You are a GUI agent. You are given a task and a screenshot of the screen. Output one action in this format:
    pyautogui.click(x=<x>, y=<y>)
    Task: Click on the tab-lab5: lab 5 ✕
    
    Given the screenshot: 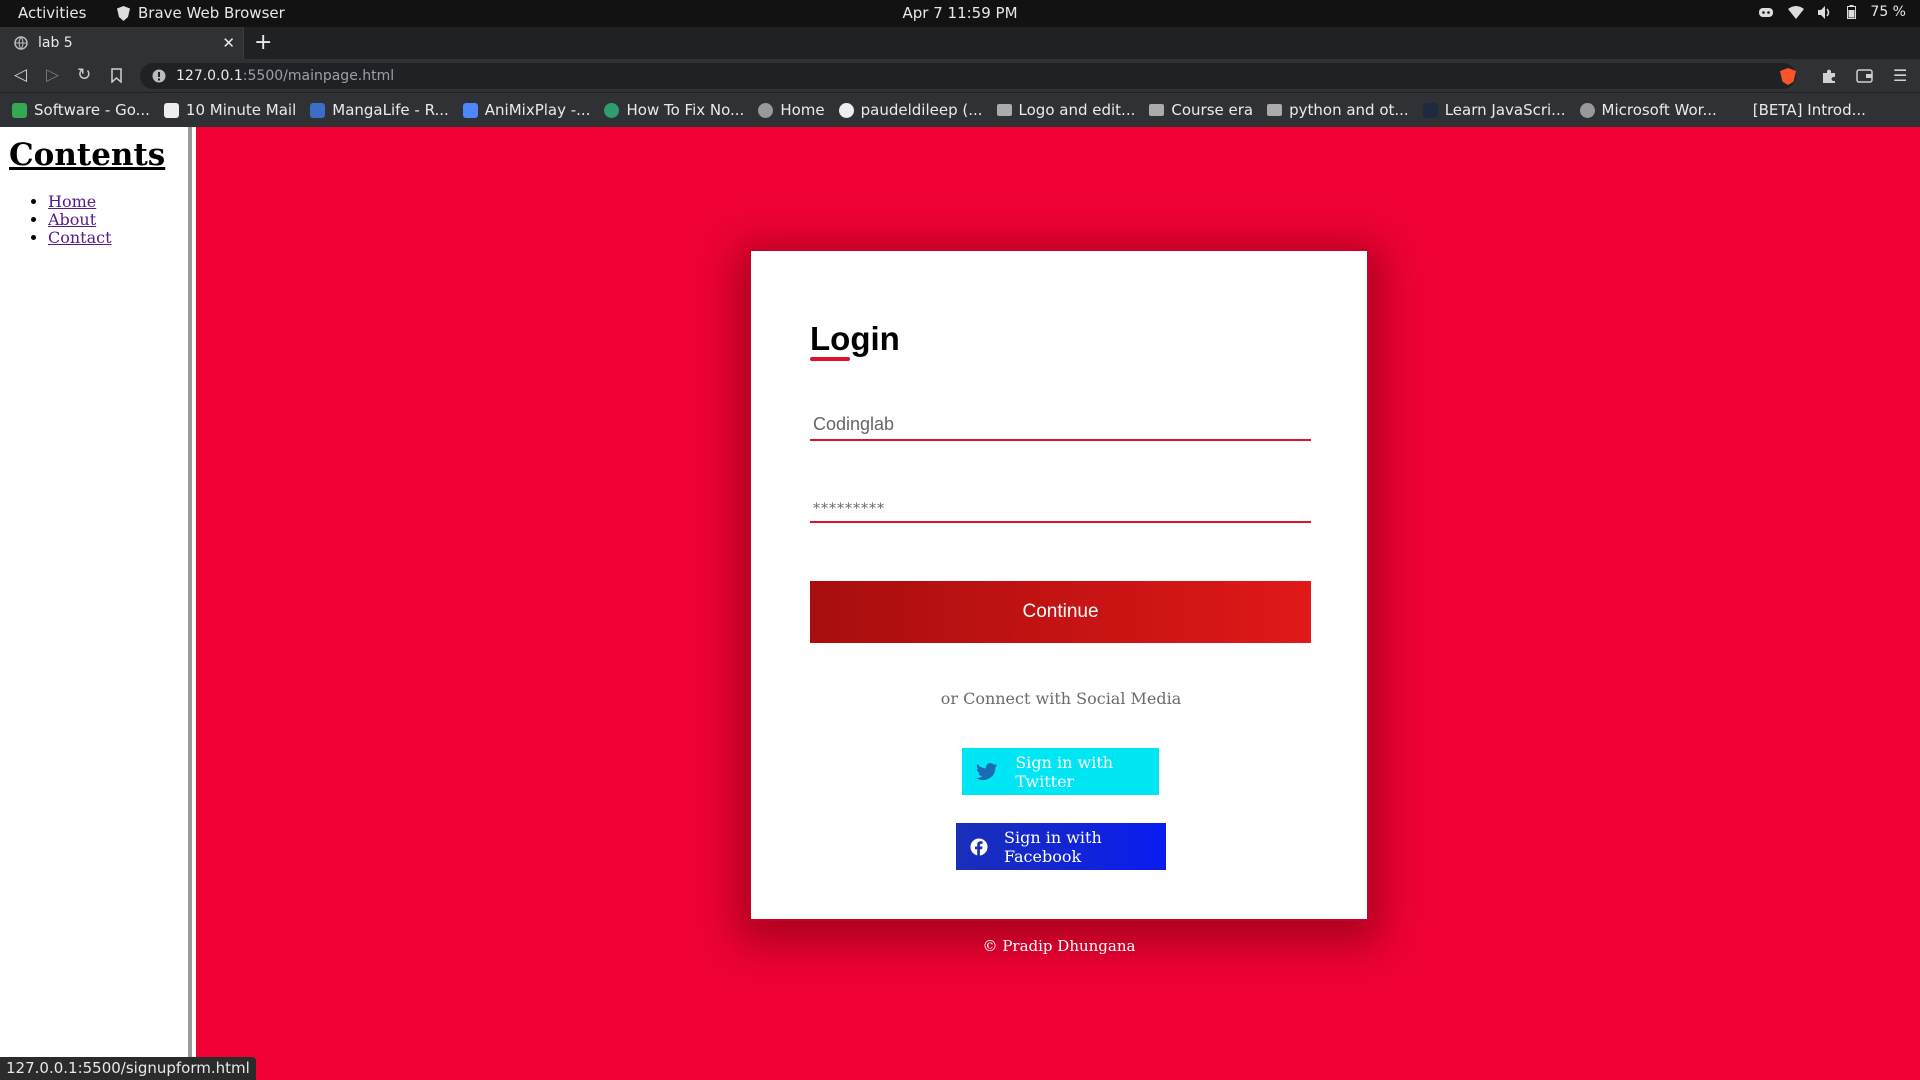 What is the action you would take?
    pyautogui.click(x=122, y=43)
    